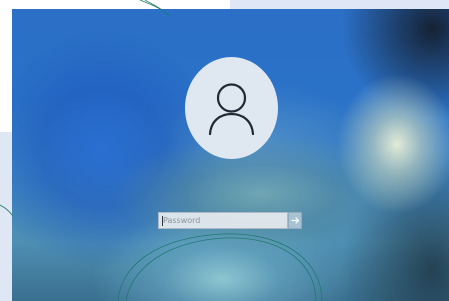  Describe the element at coordinates (162, 221) in the screenshot. I see `text-cursor` at that location.